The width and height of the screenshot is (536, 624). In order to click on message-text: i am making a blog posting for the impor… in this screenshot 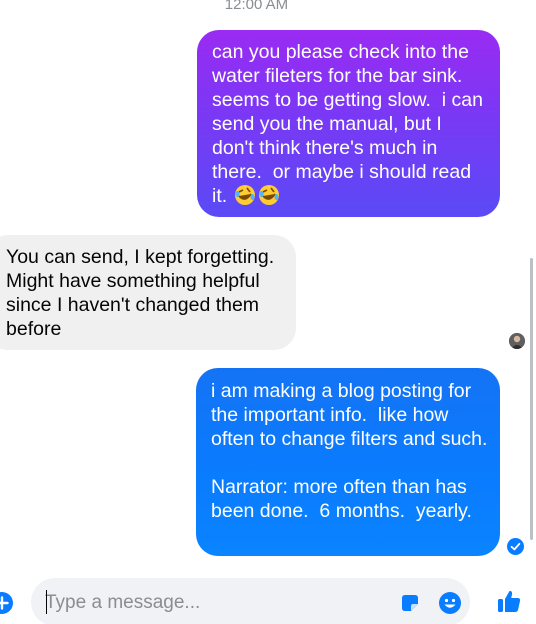, I will do `click(349, 451)`.